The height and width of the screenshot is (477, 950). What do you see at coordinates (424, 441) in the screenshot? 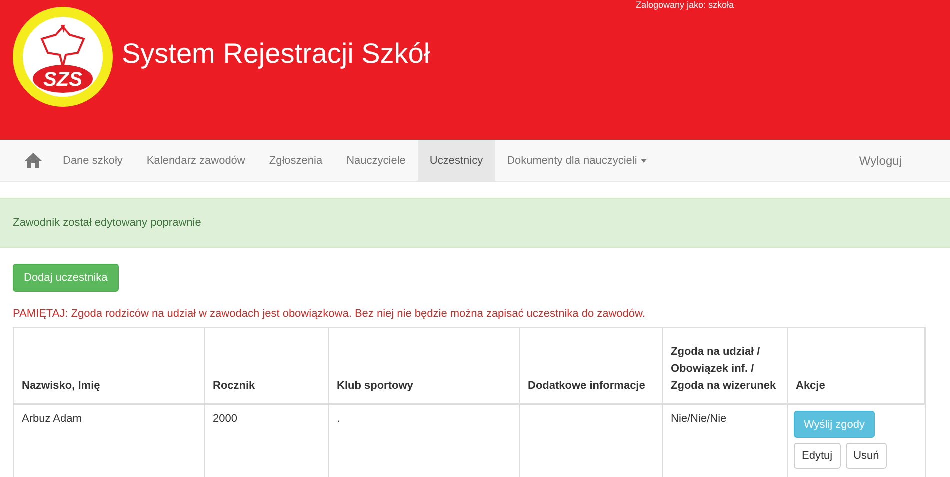
I see `table-cell: .` at bounding box center [424, 441].